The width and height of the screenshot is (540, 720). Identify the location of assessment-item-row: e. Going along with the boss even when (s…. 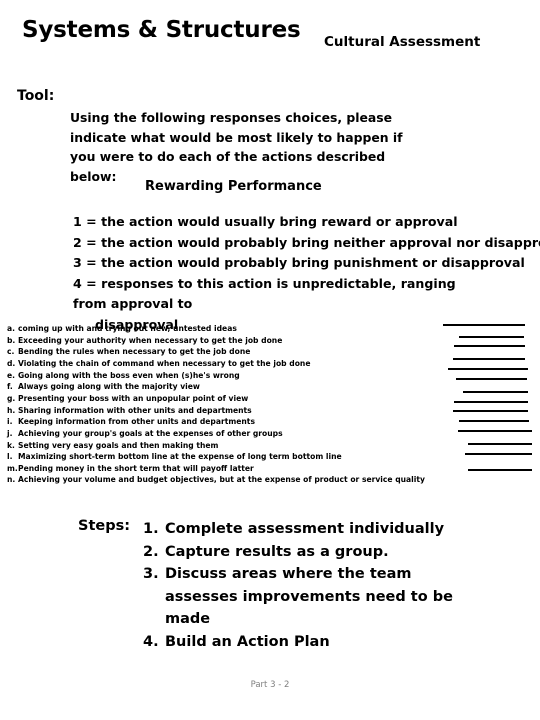
(123, 376).